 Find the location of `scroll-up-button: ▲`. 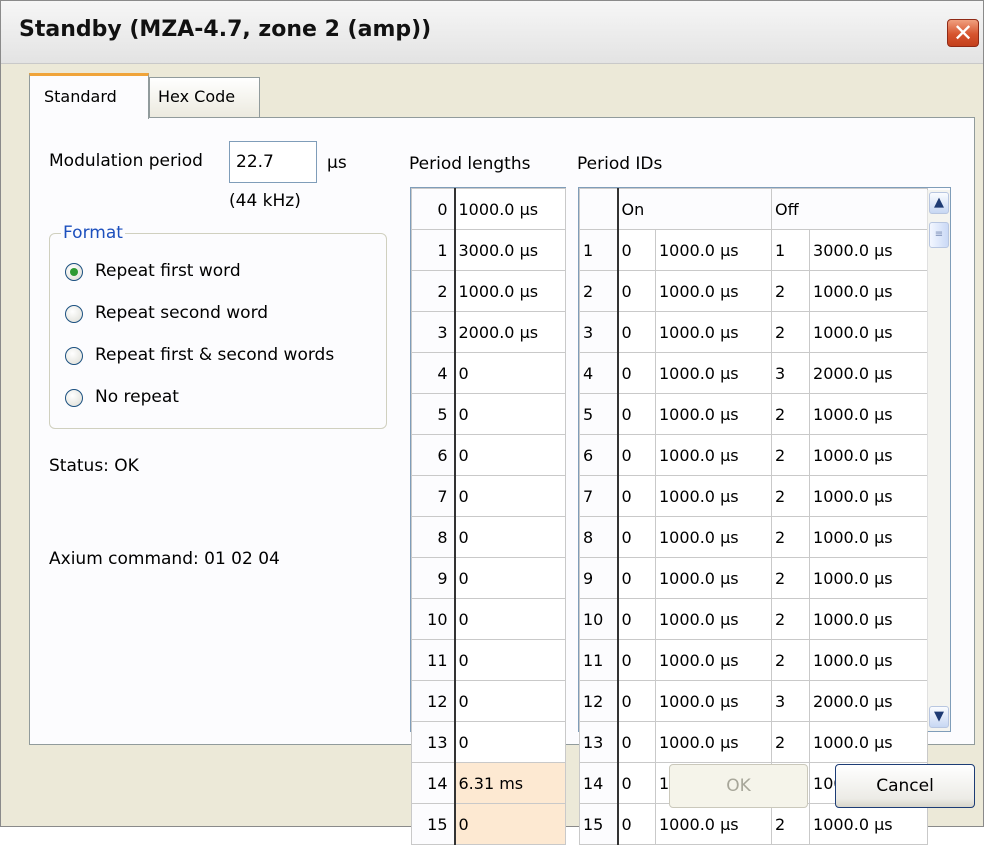

scroll-up-button: ▲ is located at coordinates (939, 203).